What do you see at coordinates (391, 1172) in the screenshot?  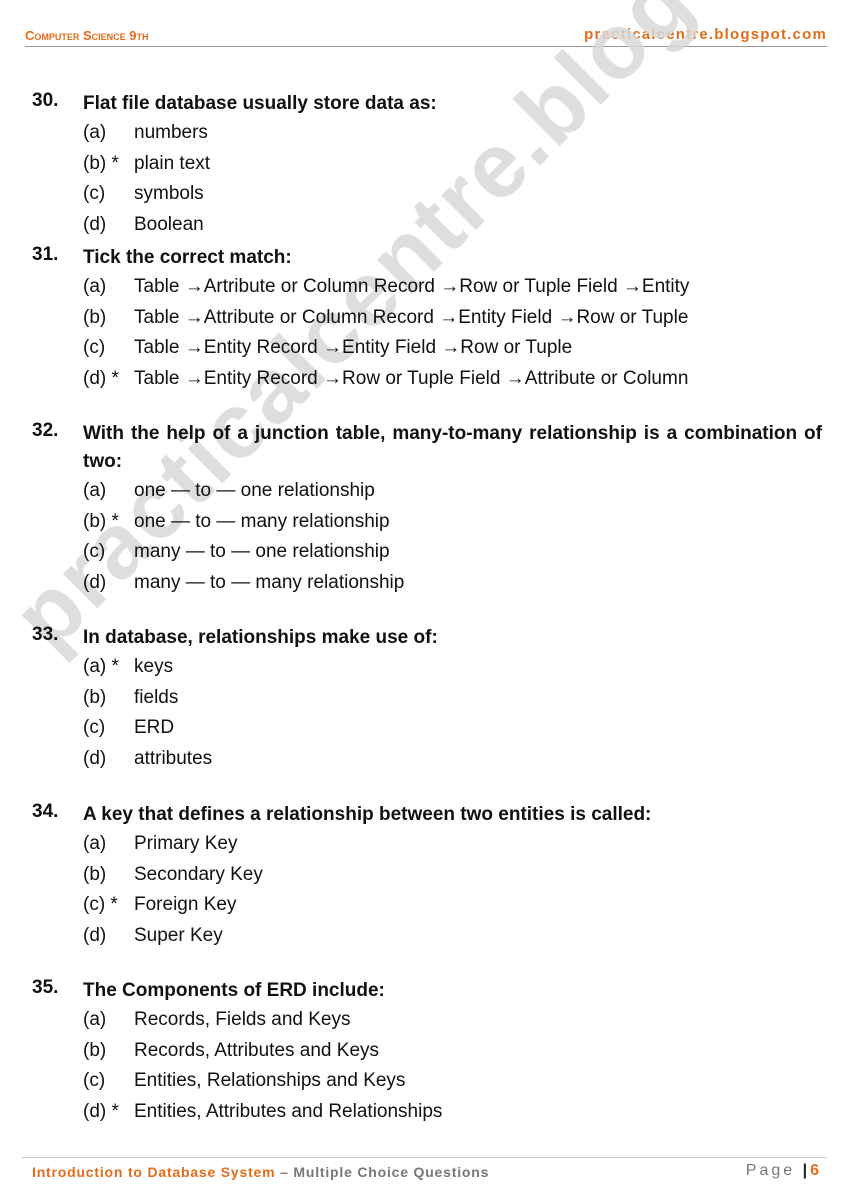 I see `footer-section: Multiple Choice Questions` at bounding box center [391, 1172].